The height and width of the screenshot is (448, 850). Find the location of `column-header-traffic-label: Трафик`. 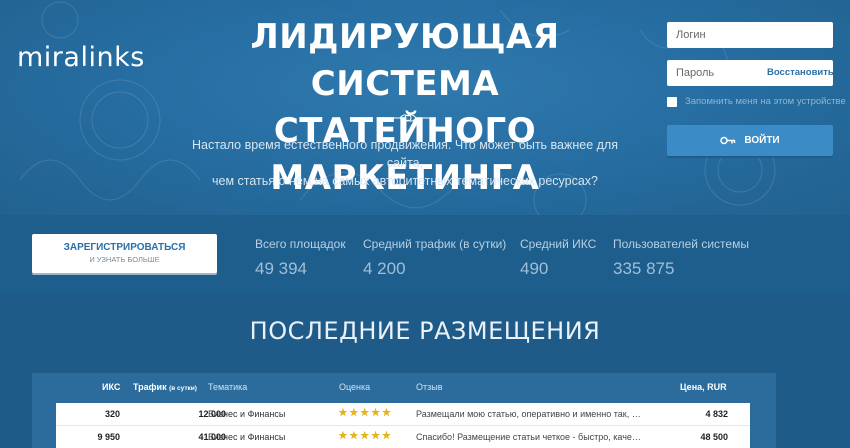

column-header-traffic-label: Трафик is located at coordinates (150, 387).